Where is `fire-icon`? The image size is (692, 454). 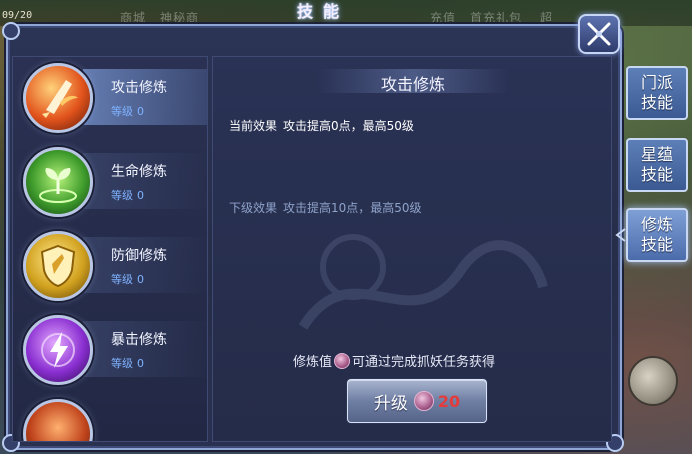
fire-icon is located at coordinates (58, 420).